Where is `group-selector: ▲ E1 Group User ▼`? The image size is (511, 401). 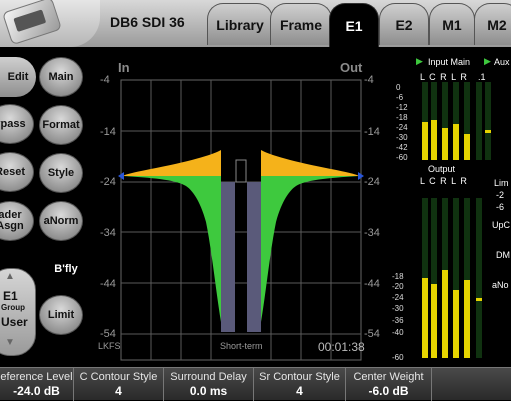
group-selector: ▲ E1 Group User ▼ is located at coordinates (18, 312).